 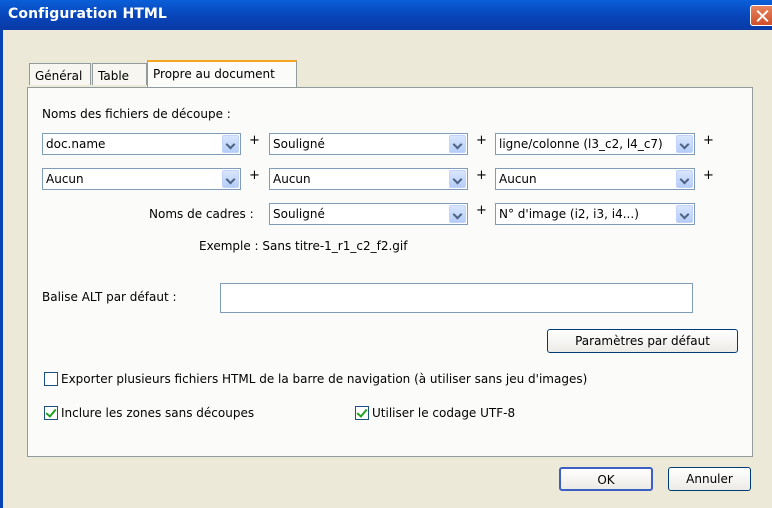 I want to click on slice-name-select-3: ligne/colonne (l3_c2, l4_c7), so click(x=595, y=144).